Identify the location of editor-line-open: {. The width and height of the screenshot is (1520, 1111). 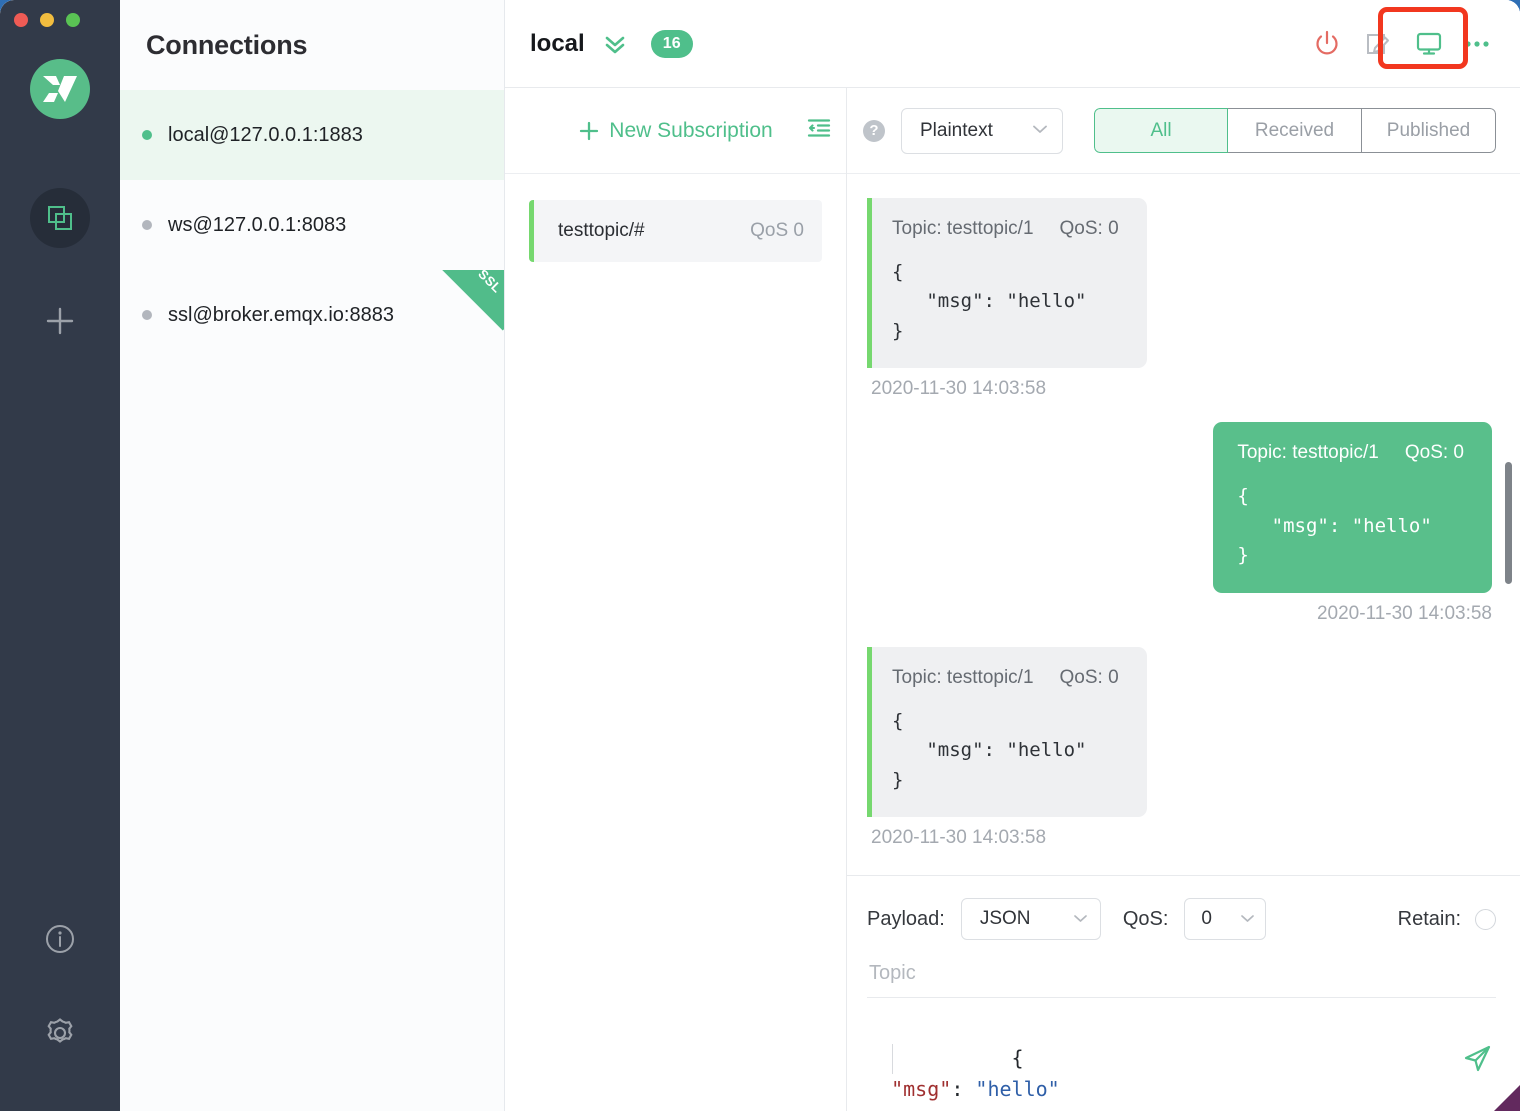
(1017, 1058).